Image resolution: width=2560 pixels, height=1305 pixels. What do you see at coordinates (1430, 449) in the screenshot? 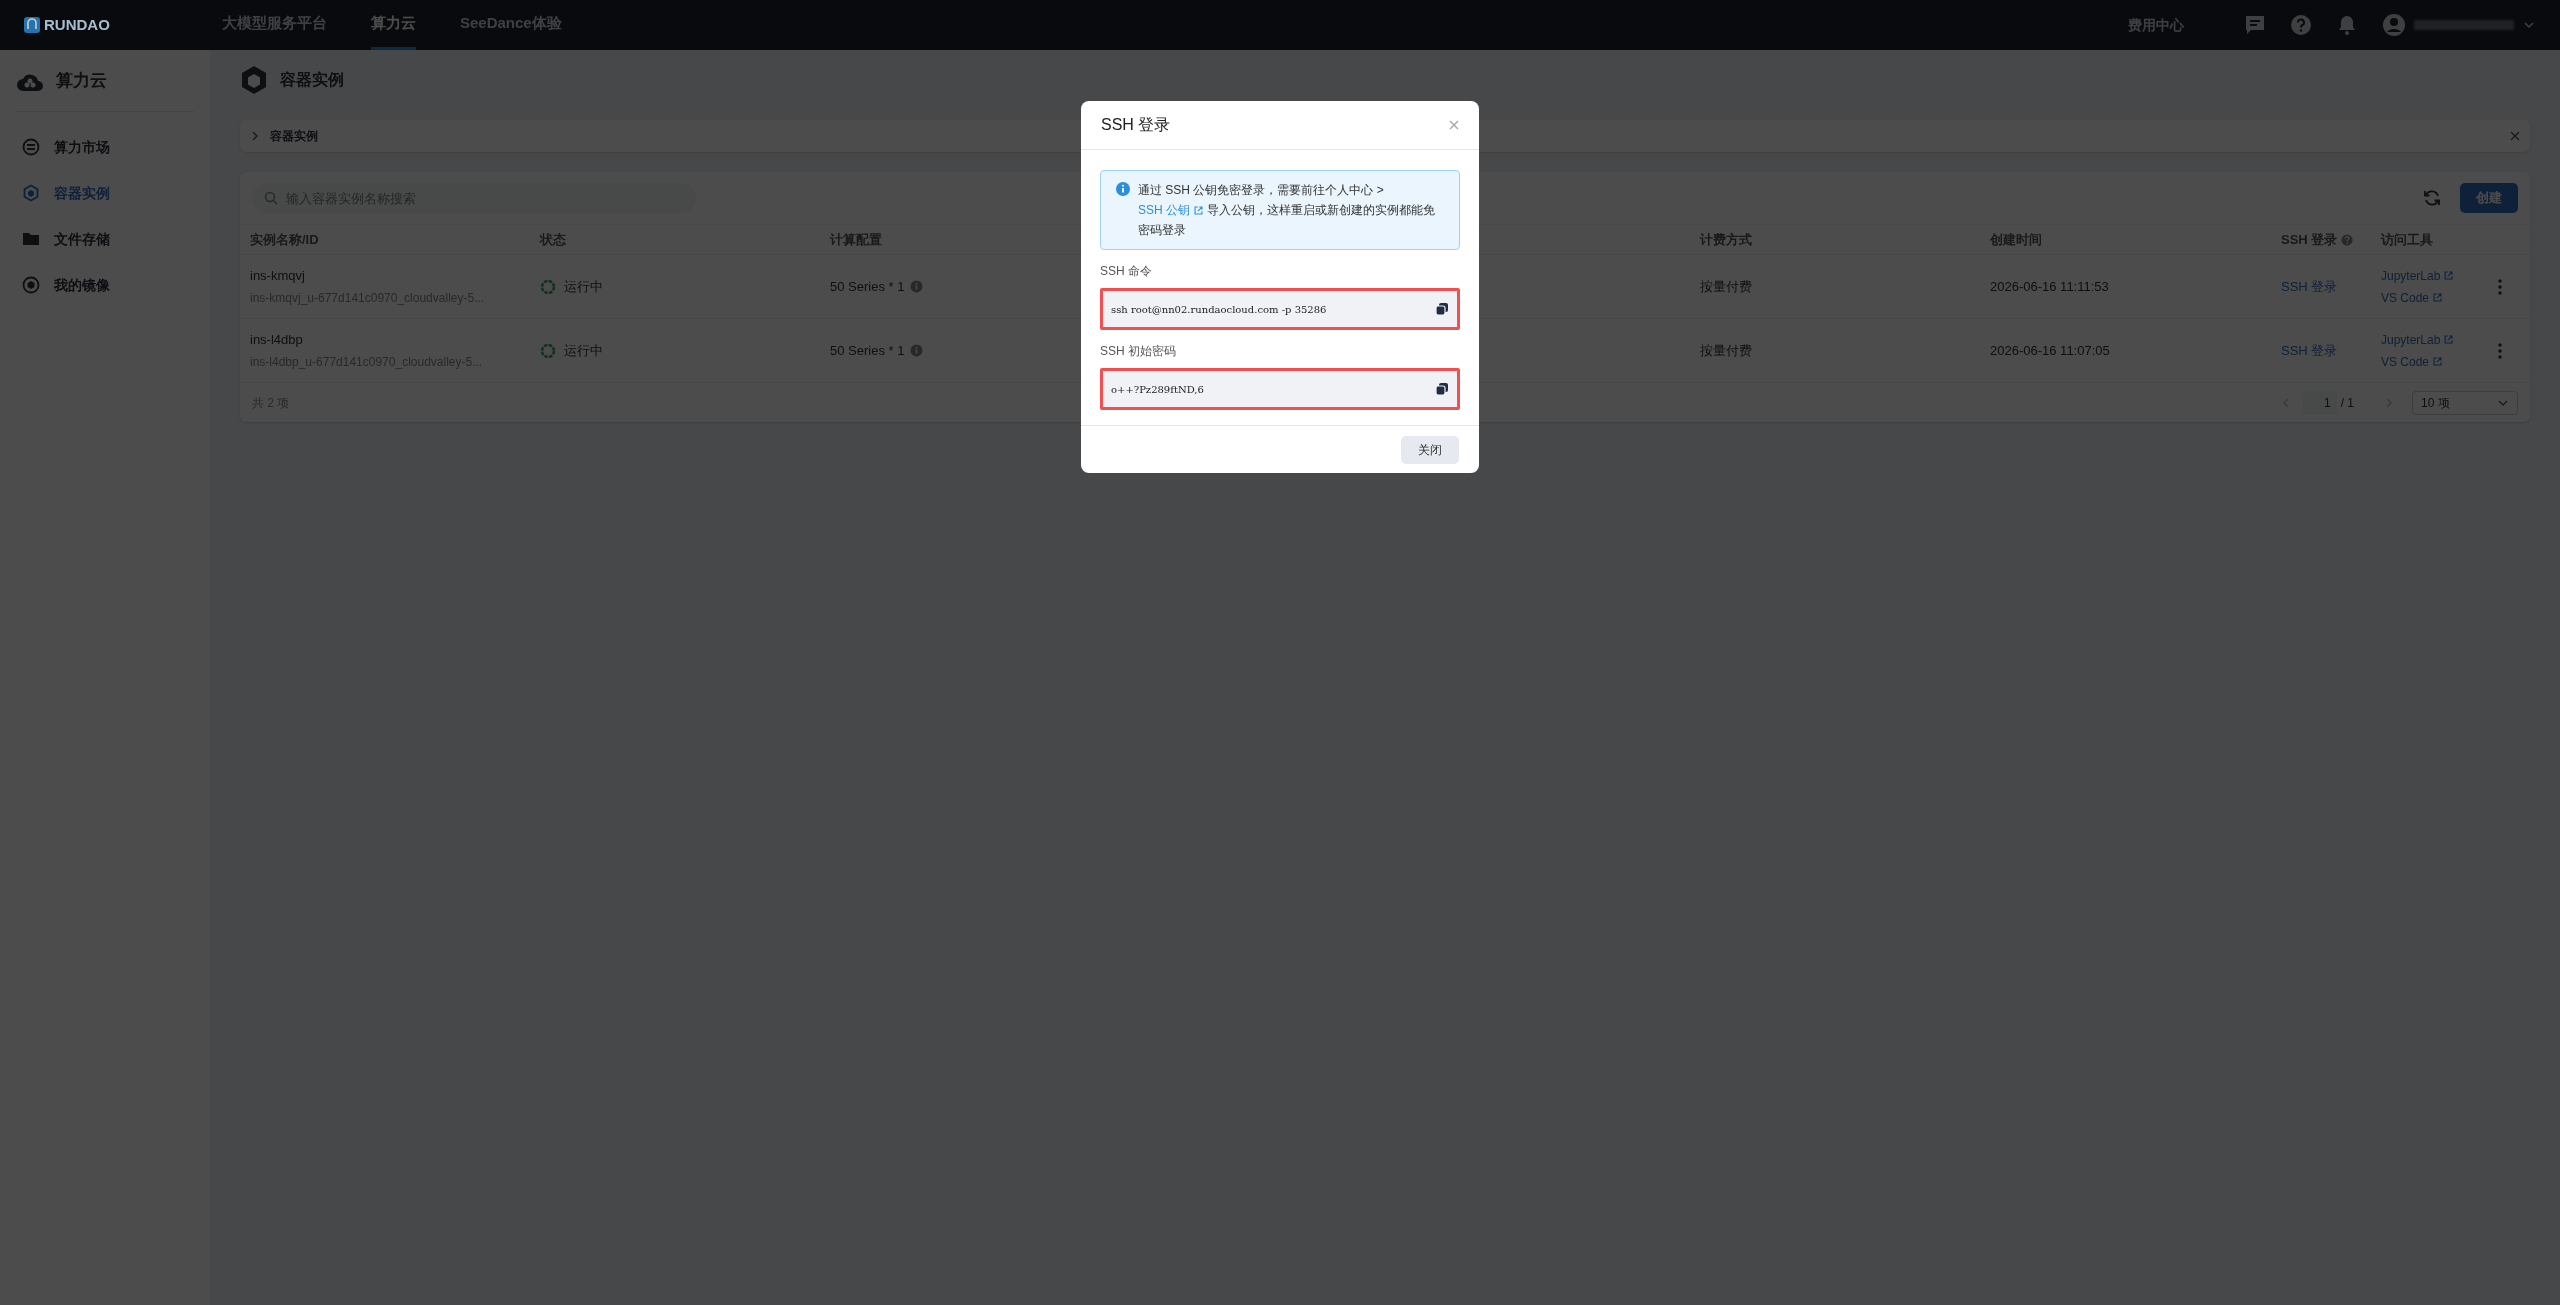
I see `close-button: 关闭` at bounding box center [1430, 449].